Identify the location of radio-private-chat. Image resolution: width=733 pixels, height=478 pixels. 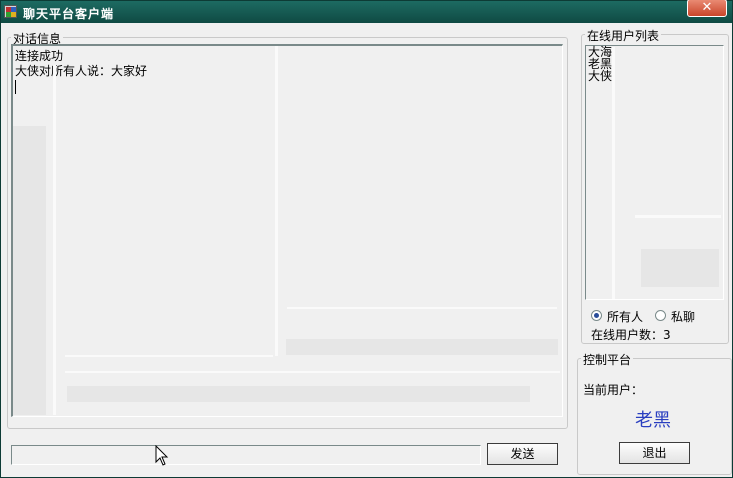
(660, 315).